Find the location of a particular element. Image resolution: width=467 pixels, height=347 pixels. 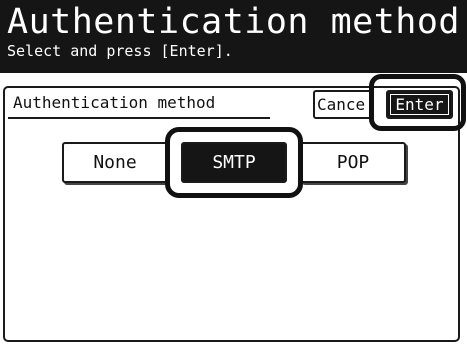

page-subtitle: Select and press [Enter]. is located at coordinates (120, 51).